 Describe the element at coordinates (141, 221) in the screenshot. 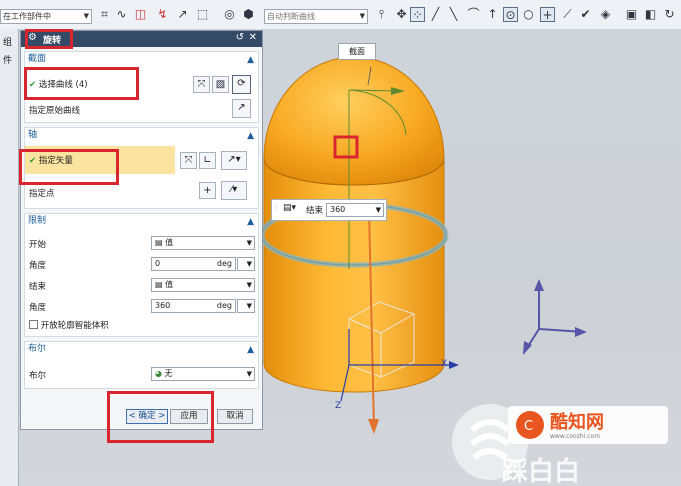

I see `section-limits-header: 限制 ▲` at that location.